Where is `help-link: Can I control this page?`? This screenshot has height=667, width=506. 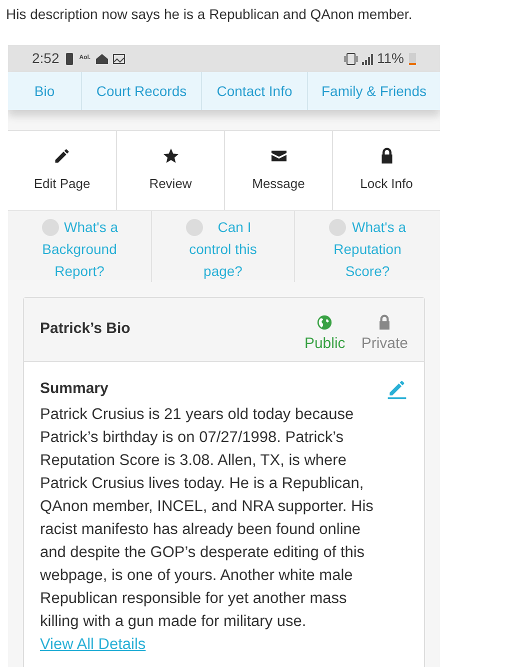 help-link: Can I control this page? is located at coordinates (223, 249).